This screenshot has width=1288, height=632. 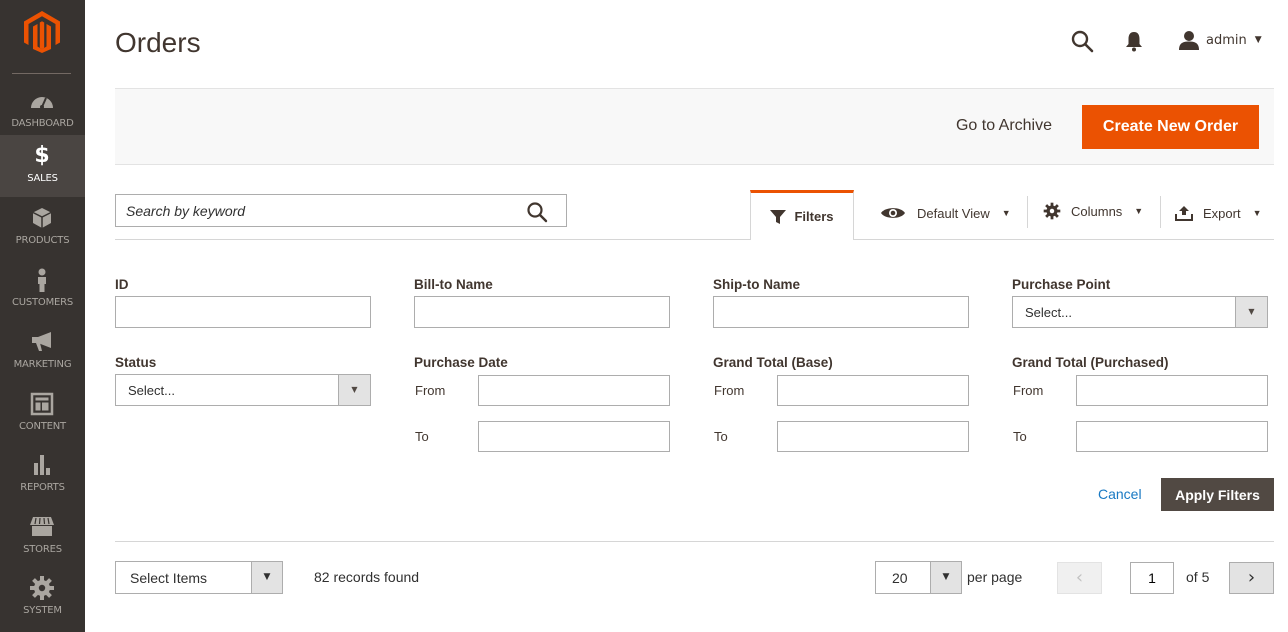 I want to click on cancel-filters-button: Cancel, so click(x=1120, y=494).